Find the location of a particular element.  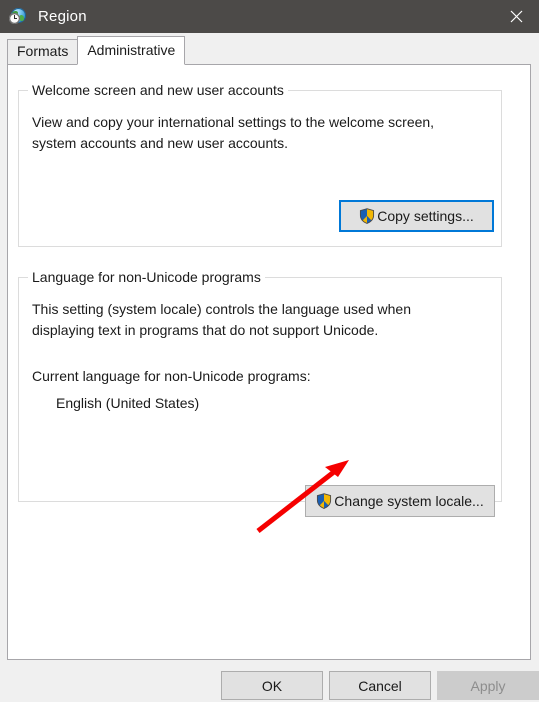

group-welcome-screen-title: Welcome screen and new user accounts is located at coordinates (158, 90).